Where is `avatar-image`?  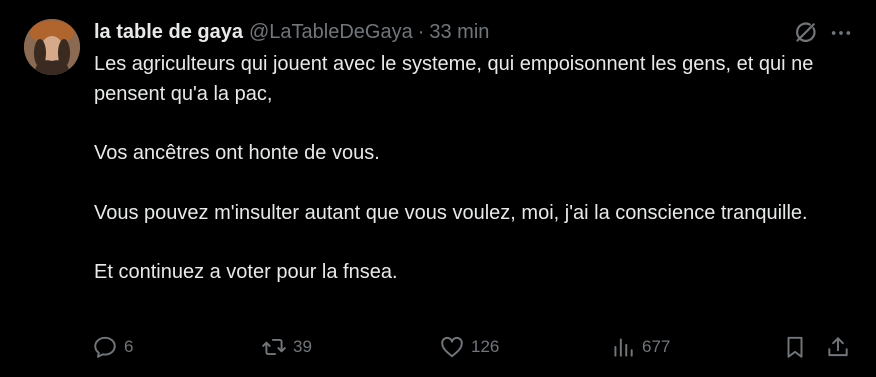 avatar-image is located at coordinates (52, 47).